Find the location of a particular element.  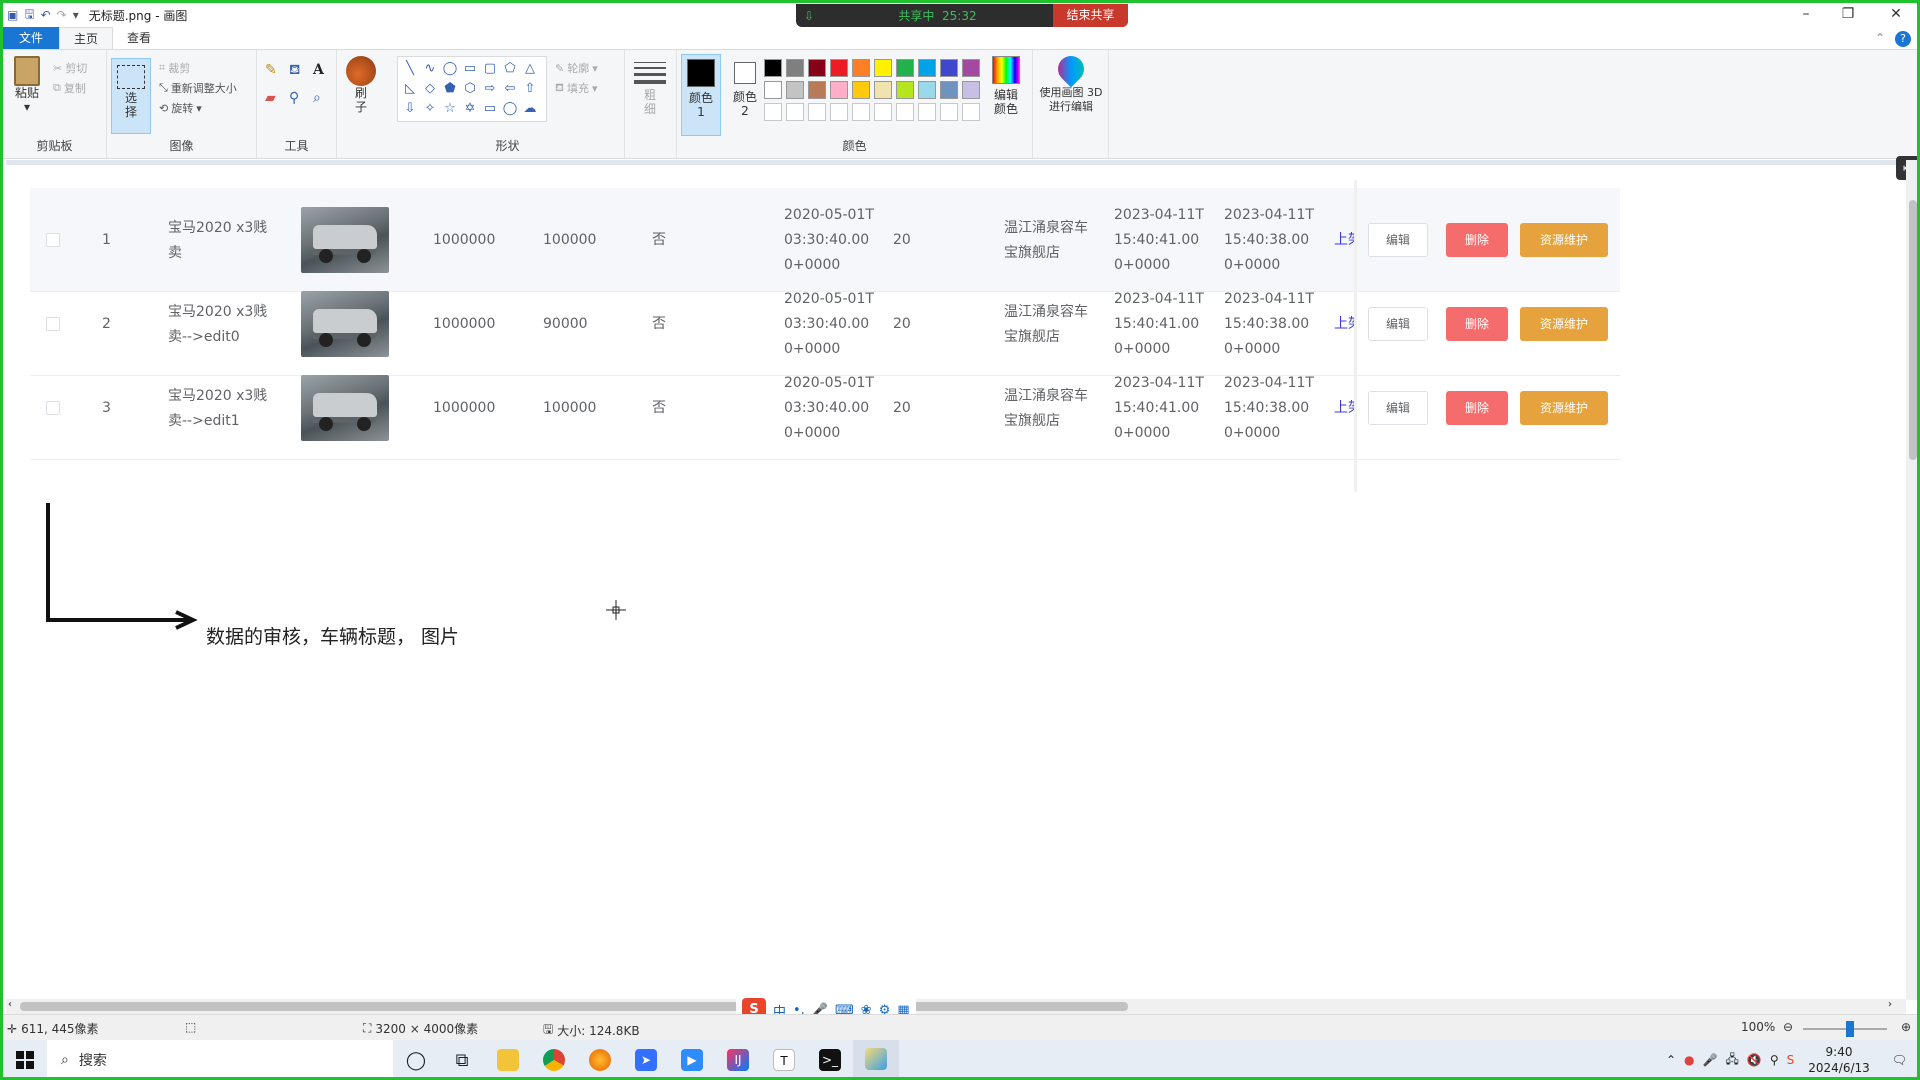

cloud-callout-shape-icon: ☁ is located at coordinates (530, 109).